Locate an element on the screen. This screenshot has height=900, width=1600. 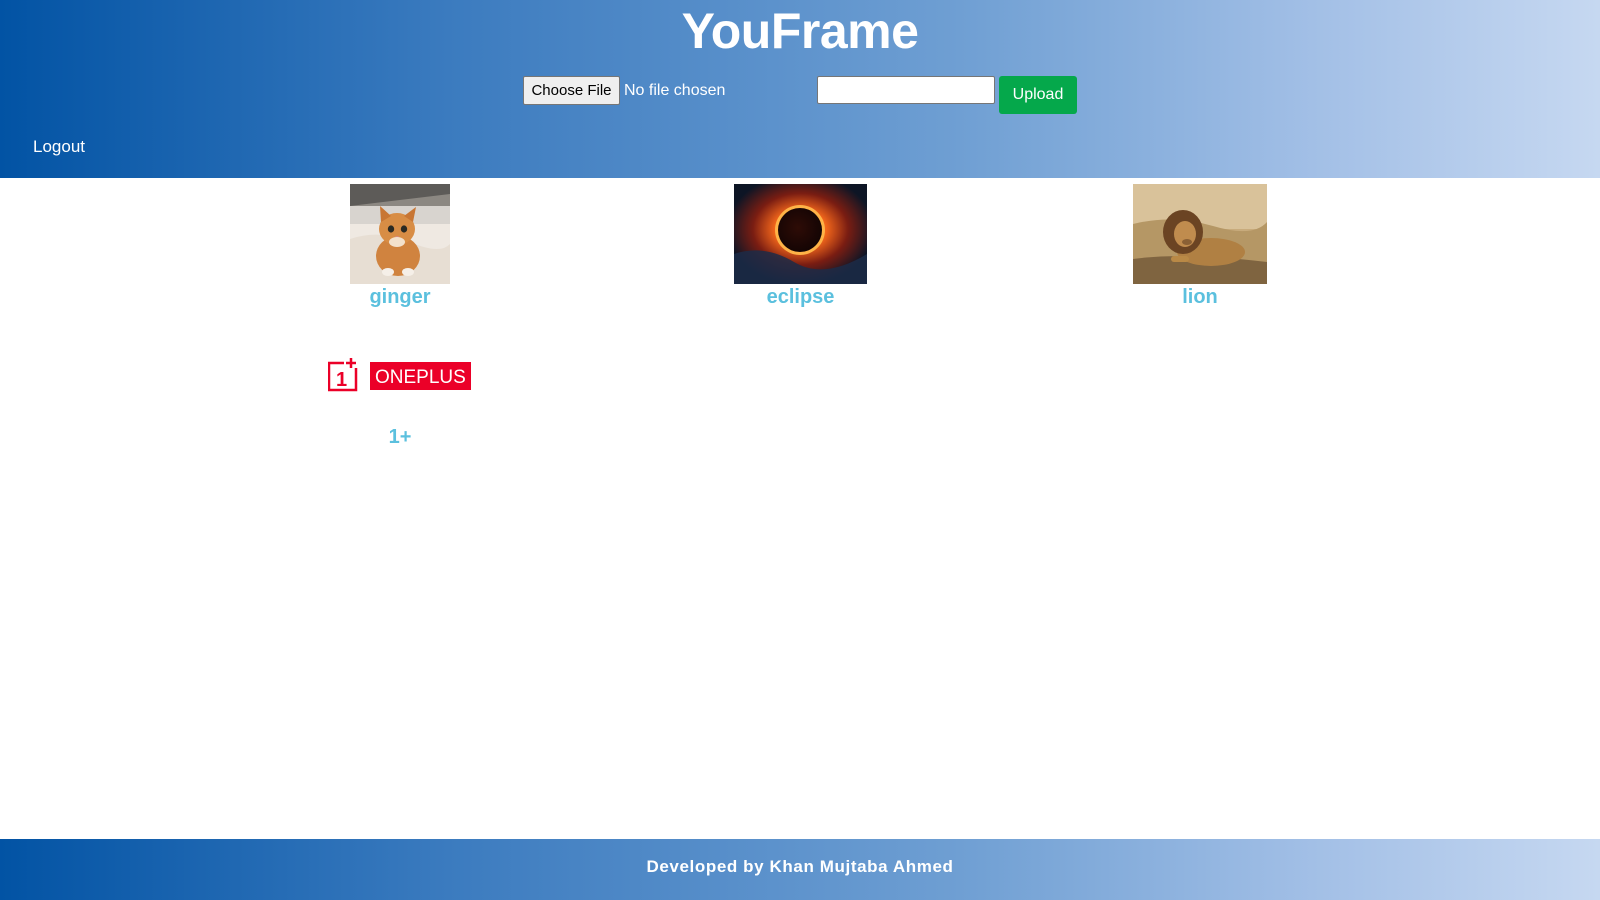
kitten-image-icon is located at coordinates (400, 234).